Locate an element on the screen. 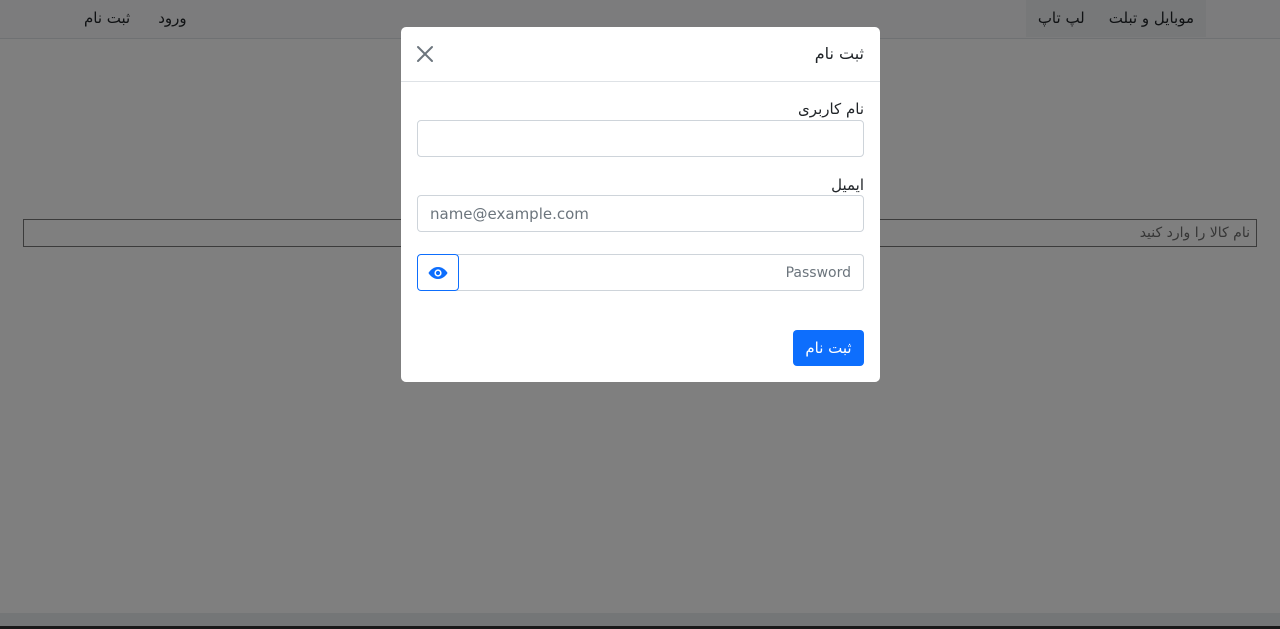  username-input is located at coordinates (640, 138).